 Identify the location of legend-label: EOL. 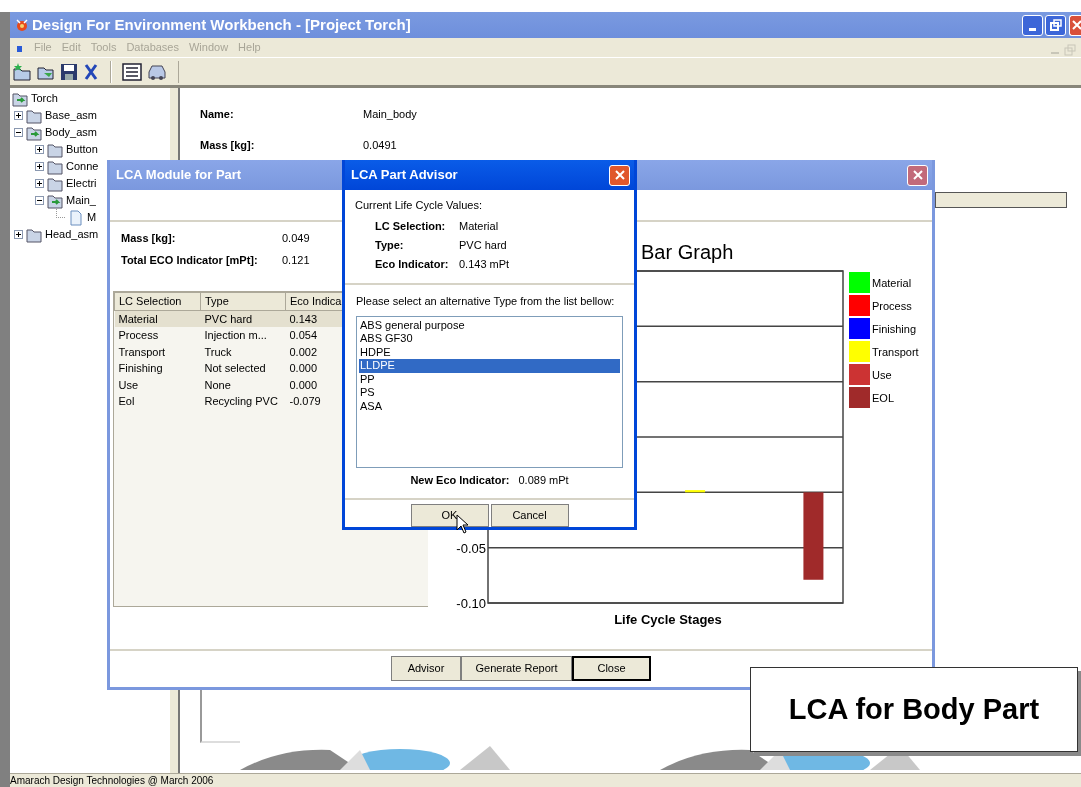
(883, 398).